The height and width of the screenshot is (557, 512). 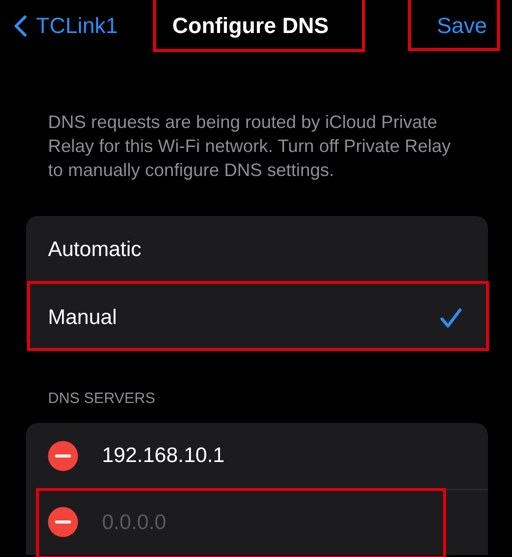 What do you see at coordinates (252, 522) in the screenshot?
I see `dns-server-field: 0.0.0.0` at bounding box center [252, 522].